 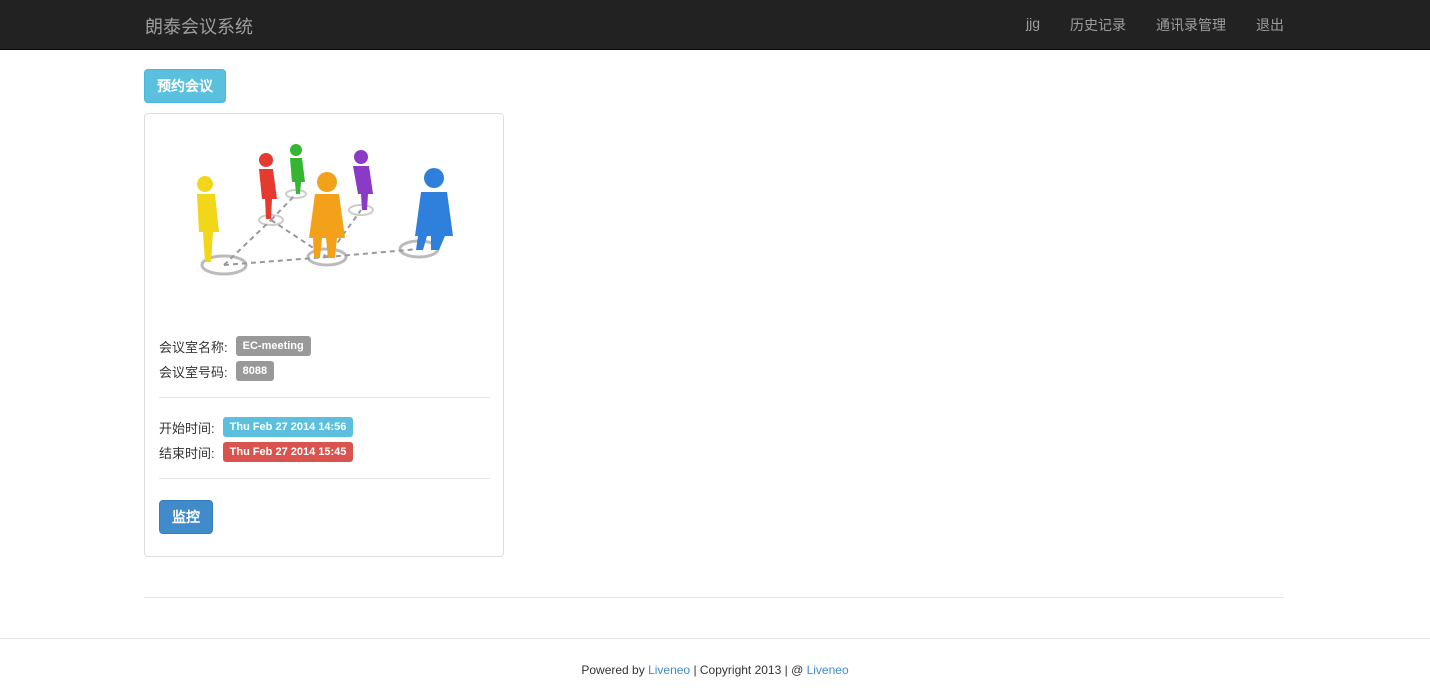 What do you see at coordinates (187, 453) in the screenshot?
I see `end-time-label: 结束时间:` at bounding box center [187, 453].